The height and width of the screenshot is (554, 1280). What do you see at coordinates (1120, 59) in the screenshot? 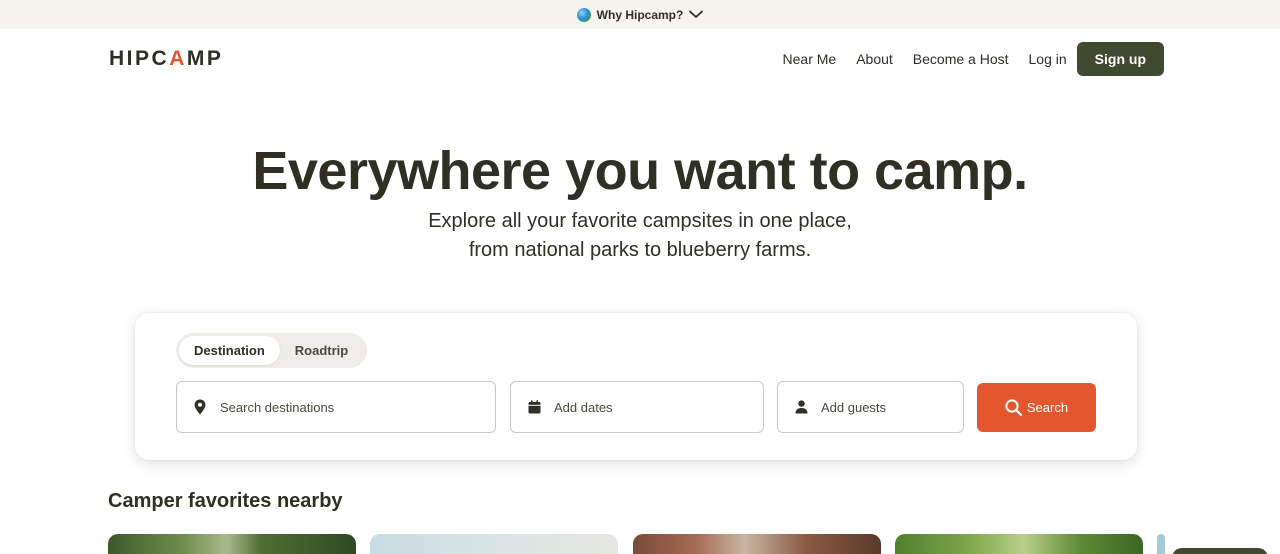
I see `signup-button: Sign up` at bounding box center [1120, 59].